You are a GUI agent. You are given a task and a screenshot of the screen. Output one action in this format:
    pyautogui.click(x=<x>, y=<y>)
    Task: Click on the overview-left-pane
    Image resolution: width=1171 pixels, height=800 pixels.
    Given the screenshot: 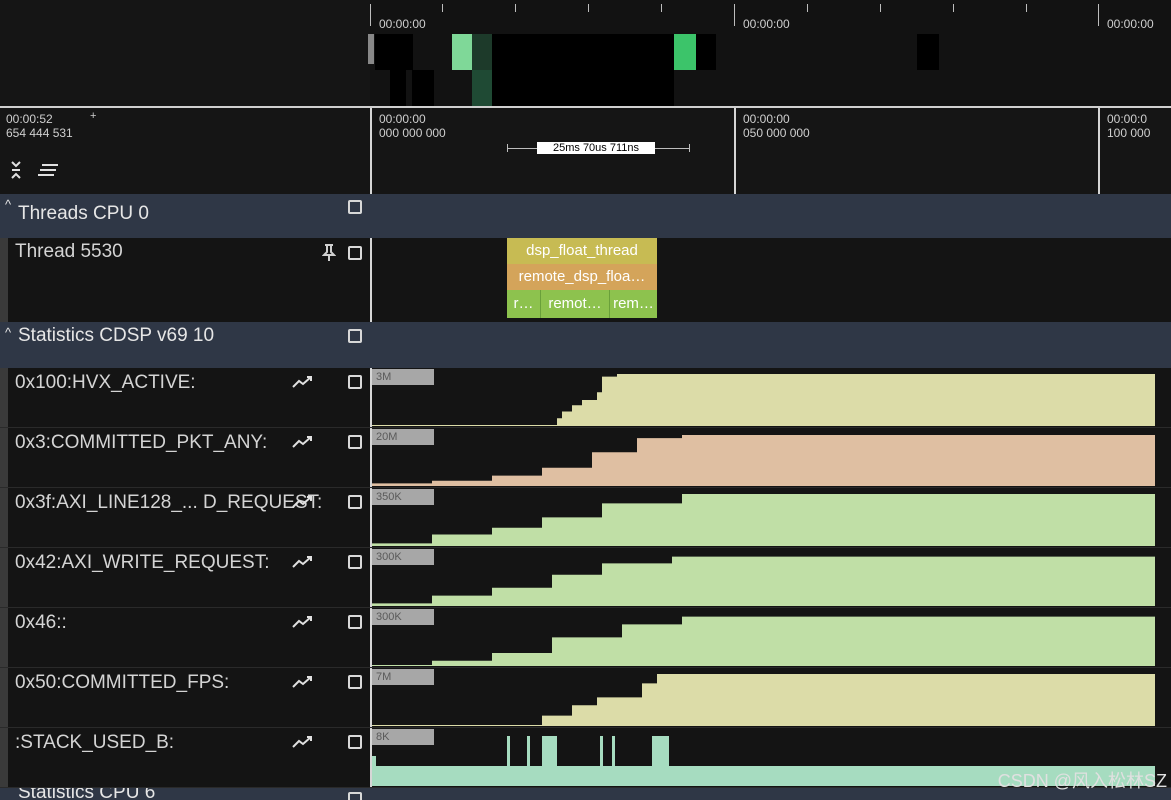 What is the action you would take?
    pyautogui.click(x=185, y=53)
    